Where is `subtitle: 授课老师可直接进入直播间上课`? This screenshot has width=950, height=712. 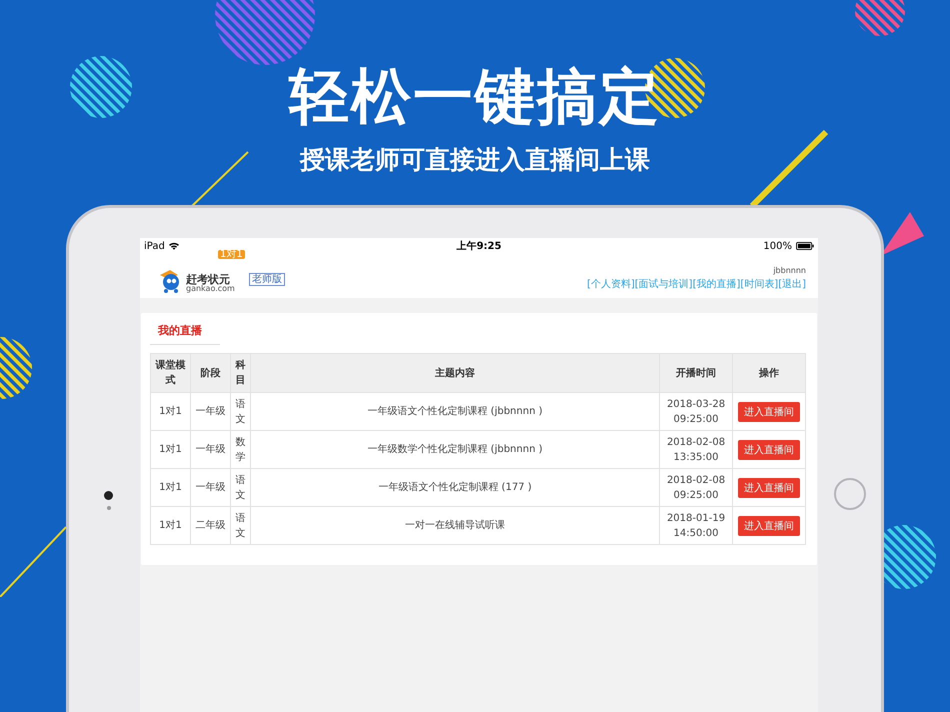
subtitle: 授课老师可直接进入直播间上课 is located at coordinates (475, 160).